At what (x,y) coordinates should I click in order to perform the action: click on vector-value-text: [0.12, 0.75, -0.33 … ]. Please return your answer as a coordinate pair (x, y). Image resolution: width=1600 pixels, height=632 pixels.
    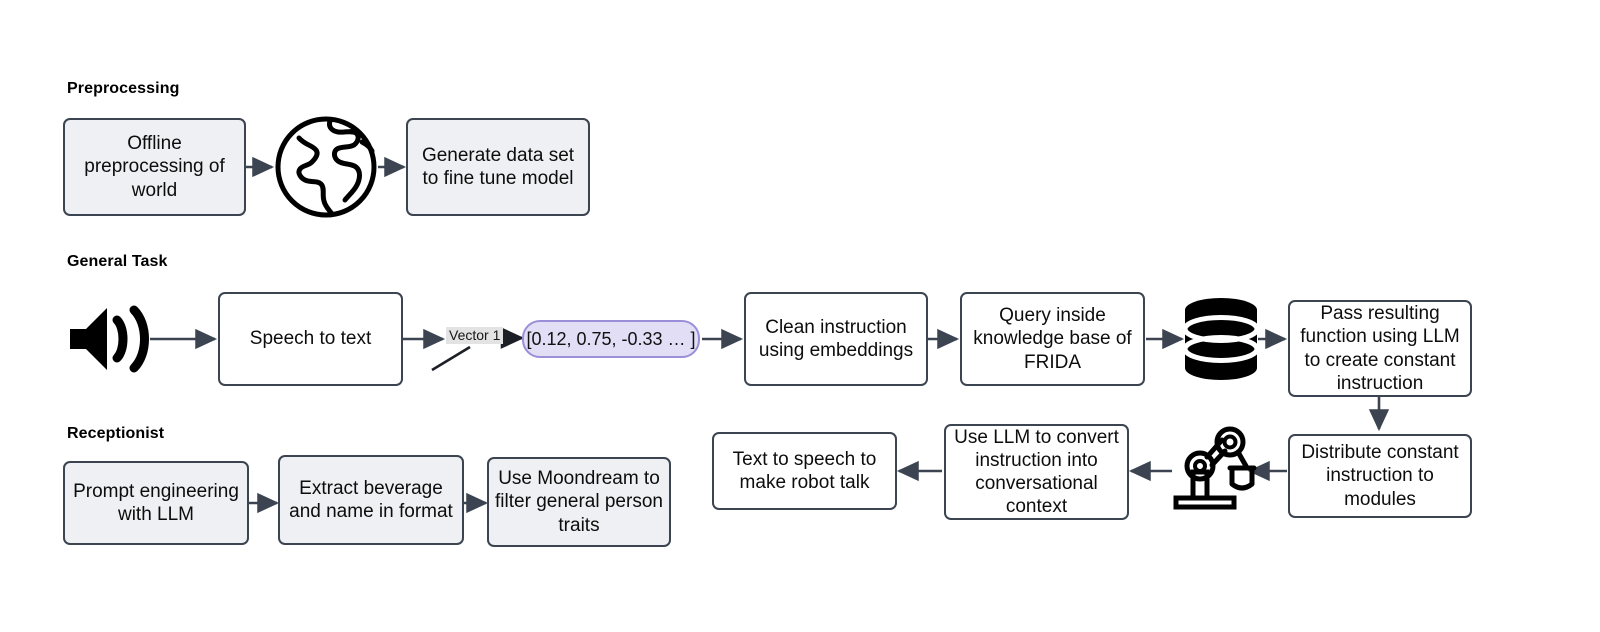
    Looking at the image, I should click on (611, 338).